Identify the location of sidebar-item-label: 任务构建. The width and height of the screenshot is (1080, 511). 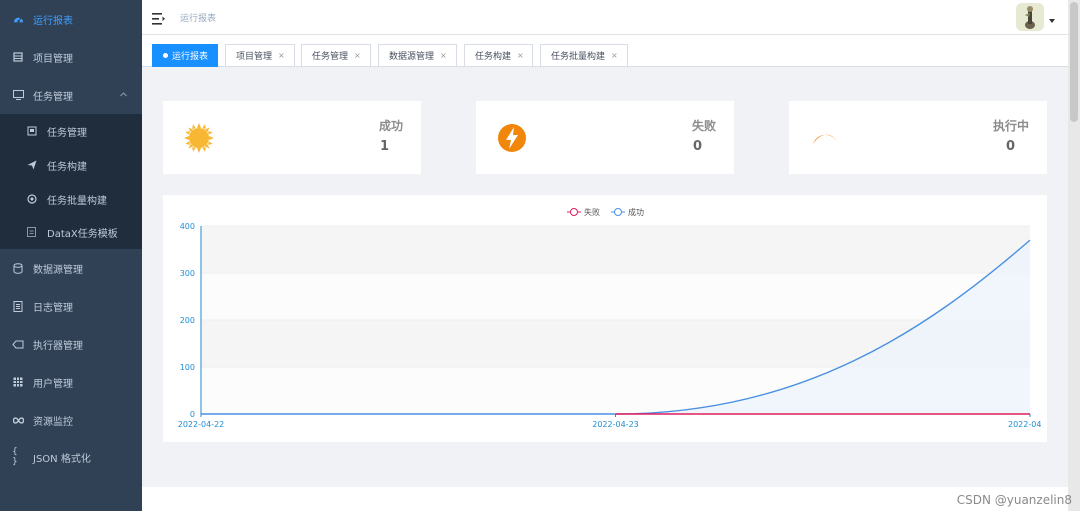
(67, 167).